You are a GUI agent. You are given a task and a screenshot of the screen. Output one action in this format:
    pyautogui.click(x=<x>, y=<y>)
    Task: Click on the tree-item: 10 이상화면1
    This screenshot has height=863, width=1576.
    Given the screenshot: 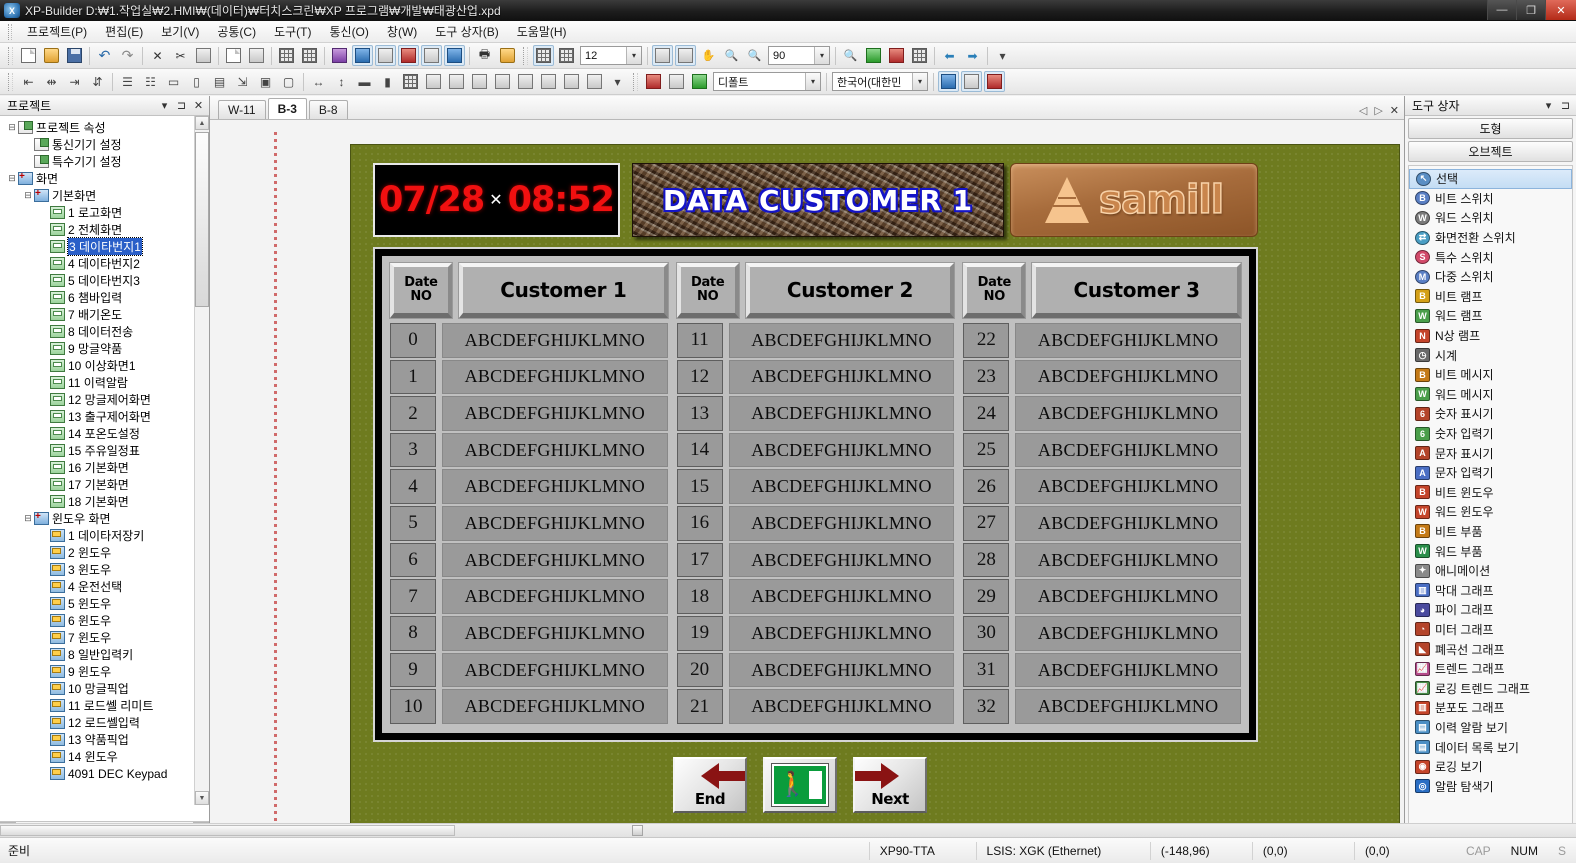 What is the action you would take?
    pyautogui.click(x=104, y=365)
    